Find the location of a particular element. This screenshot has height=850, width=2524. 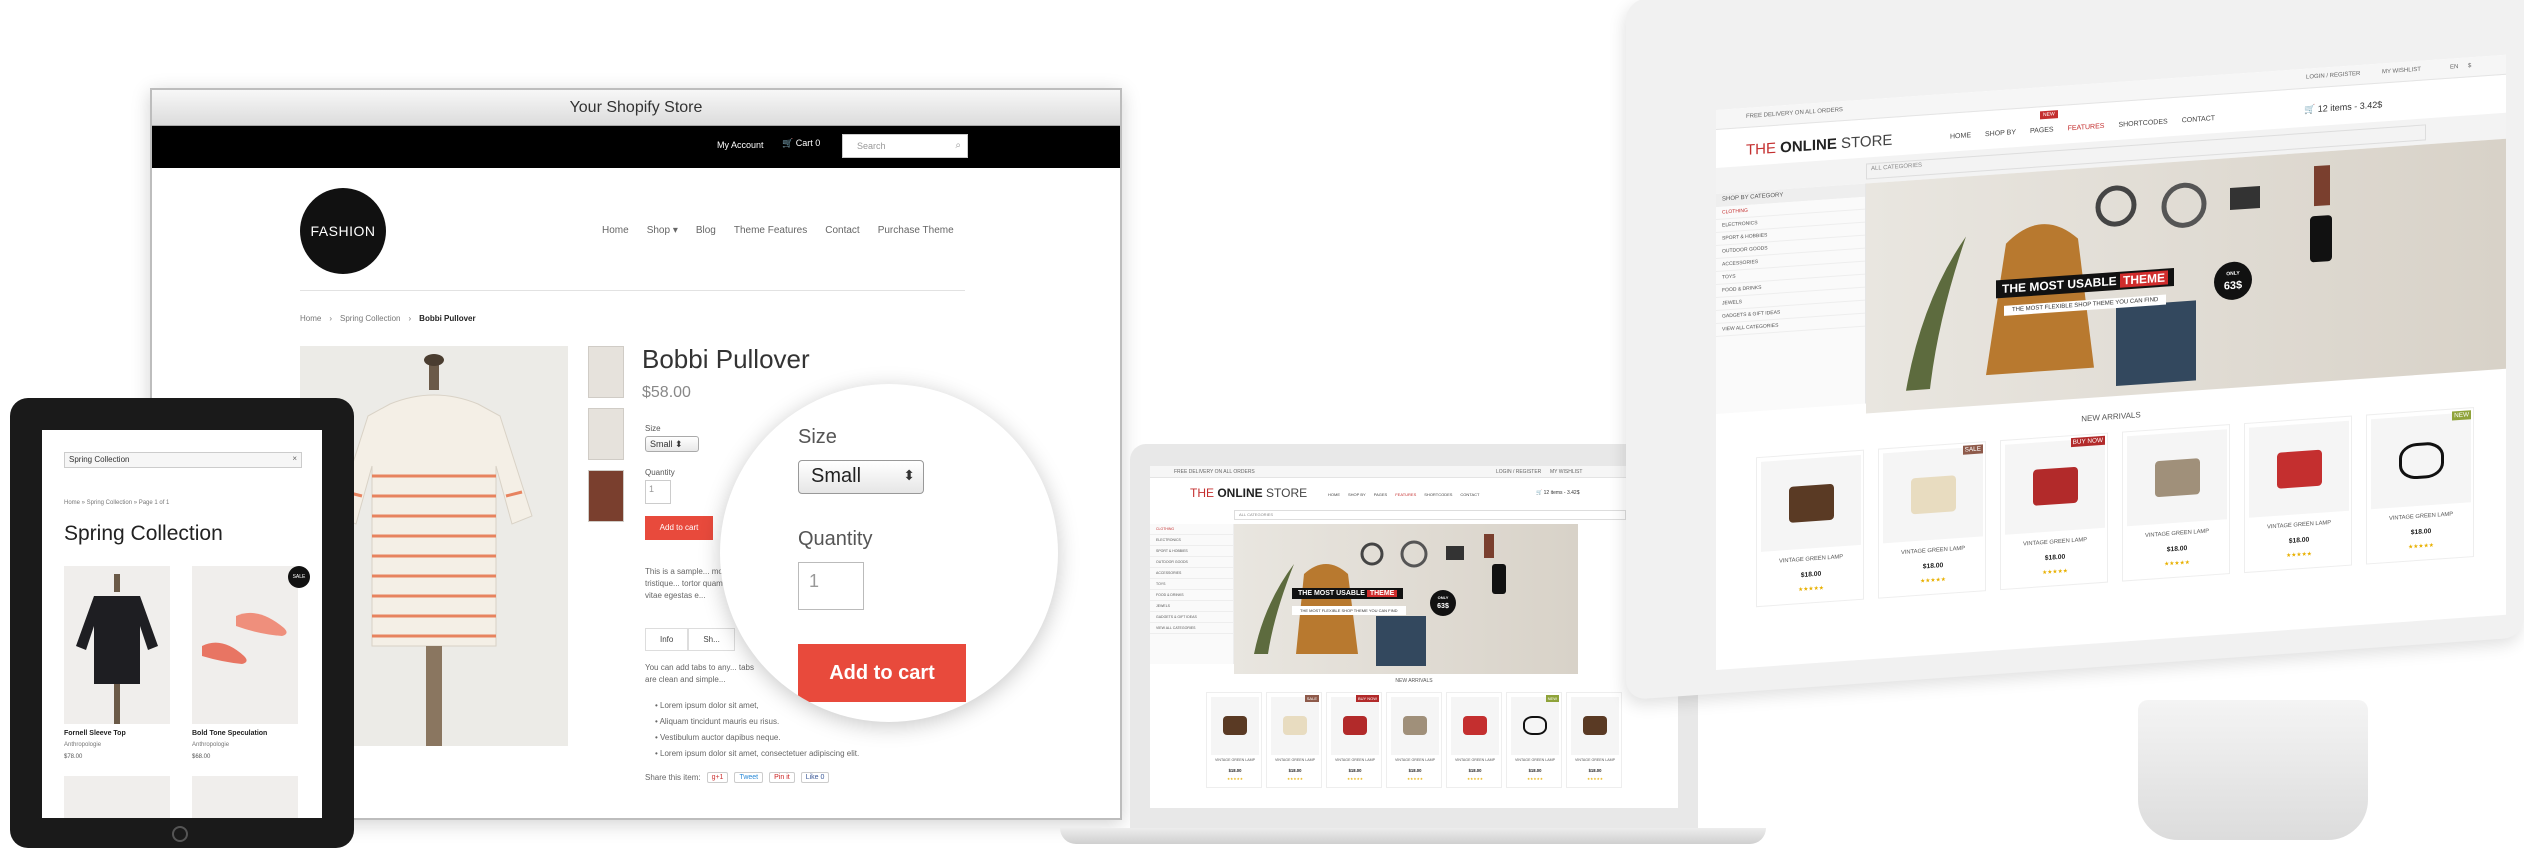

search-input: Search ⌕ is located at coordinates (905, 146).